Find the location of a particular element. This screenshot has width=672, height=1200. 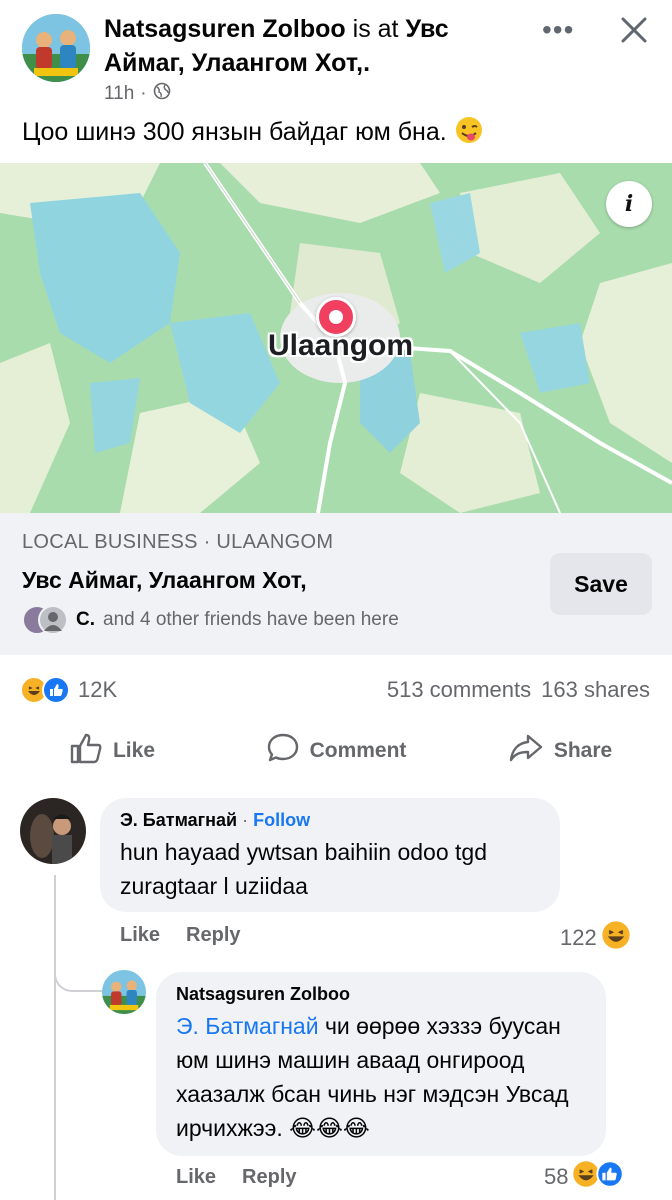

share-arrow-icon is located at coordinates (526, 751).